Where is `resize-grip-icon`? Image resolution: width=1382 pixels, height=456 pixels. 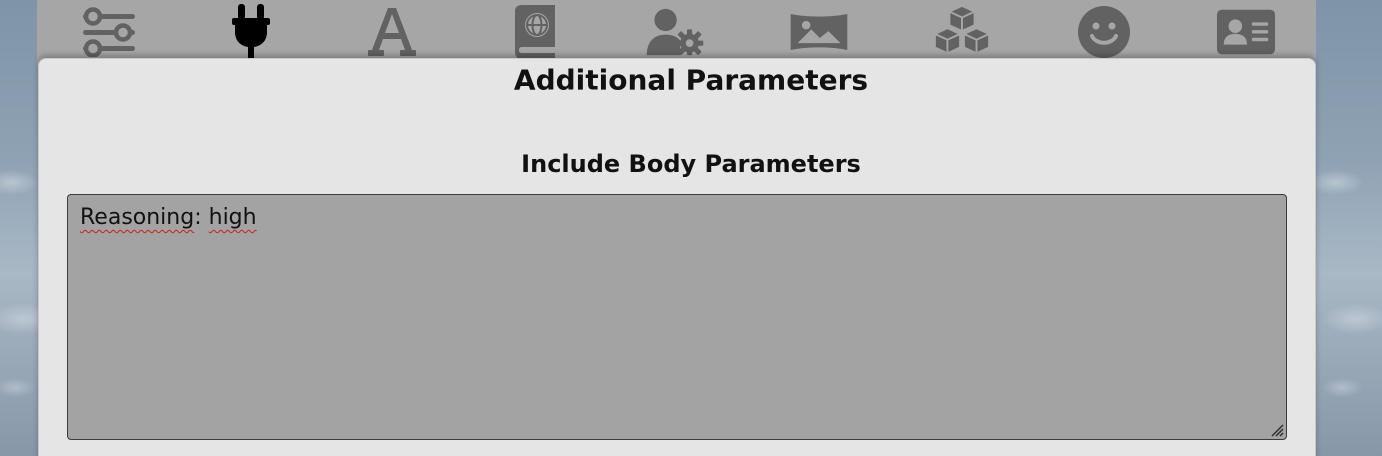 resize-grip-icon is located at coordinates (1276, 429).